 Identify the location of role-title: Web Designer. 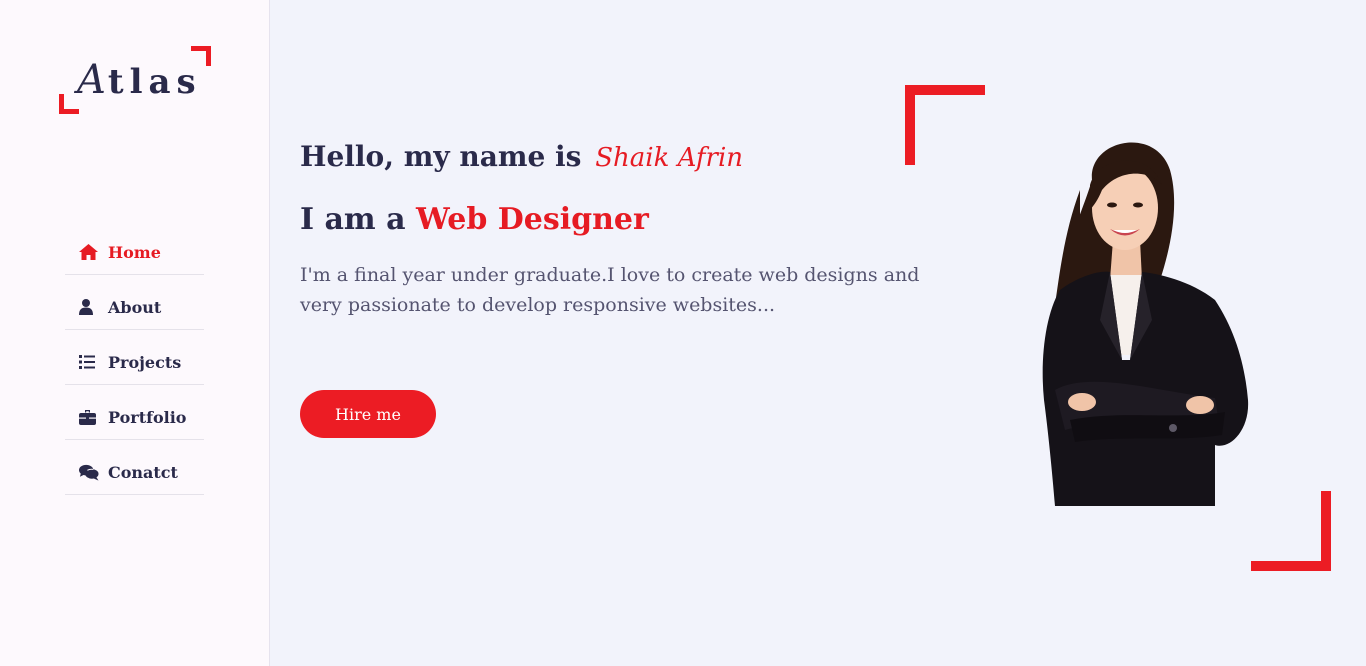
(532, 219).